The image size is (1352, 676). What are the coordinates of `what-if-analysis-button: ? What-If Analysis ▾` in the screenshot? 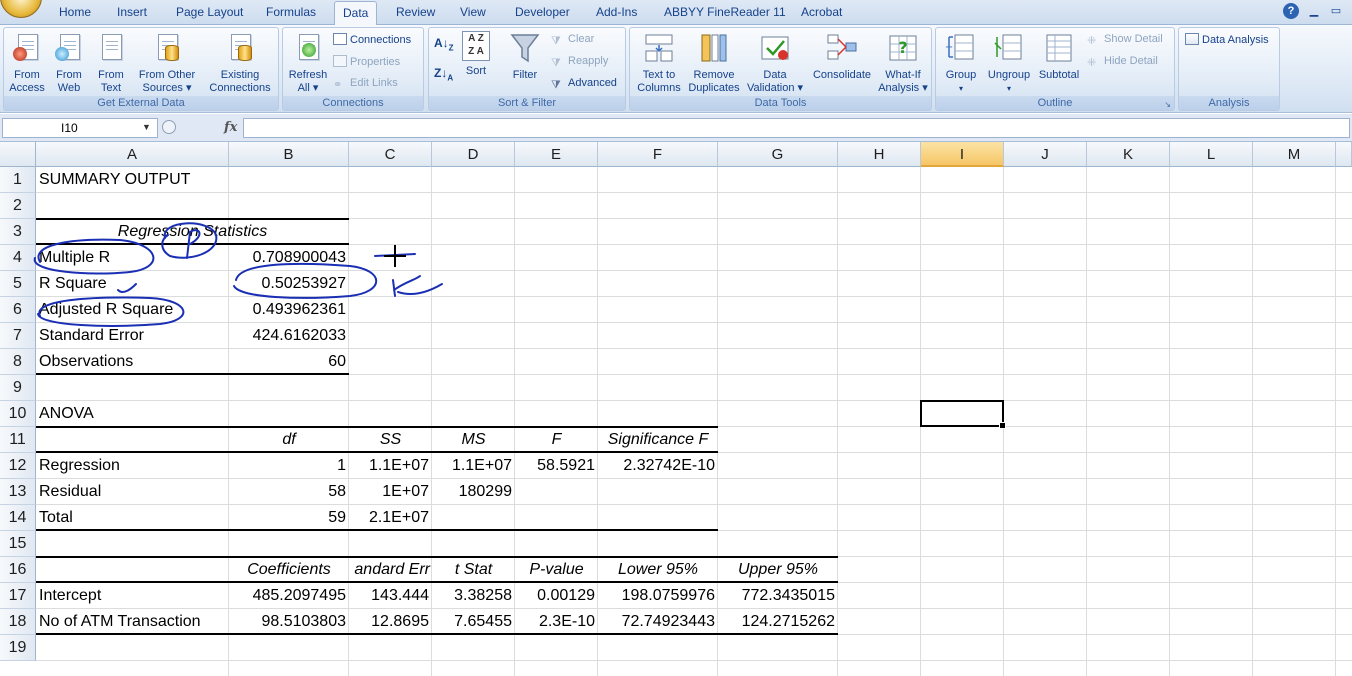 It's located at (903, 63).